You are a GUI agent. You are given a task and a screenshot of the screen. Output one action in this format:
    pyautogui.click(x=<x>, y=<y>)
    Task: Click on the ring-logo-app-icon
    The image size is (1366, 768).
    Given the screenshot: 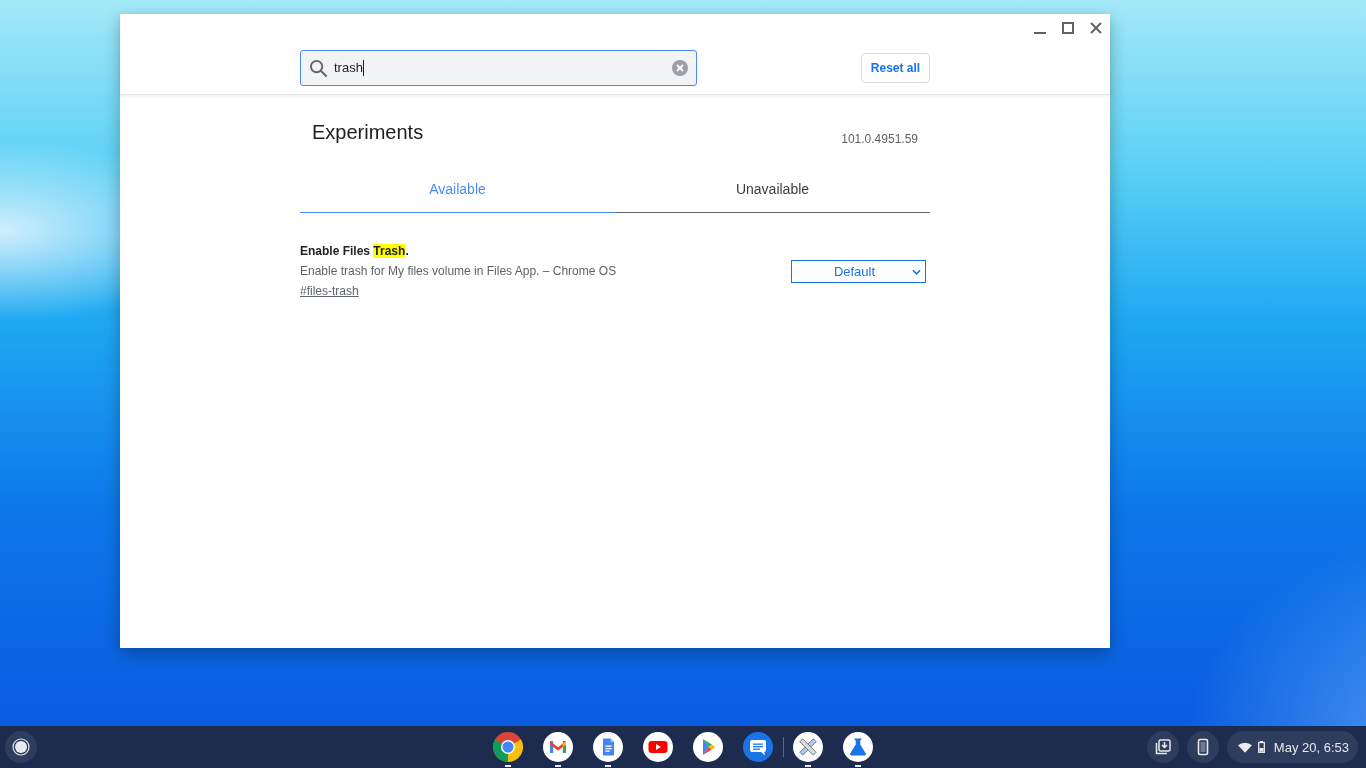 What is the action you would take?
    pyautogui.click(x=508, y=747)
    